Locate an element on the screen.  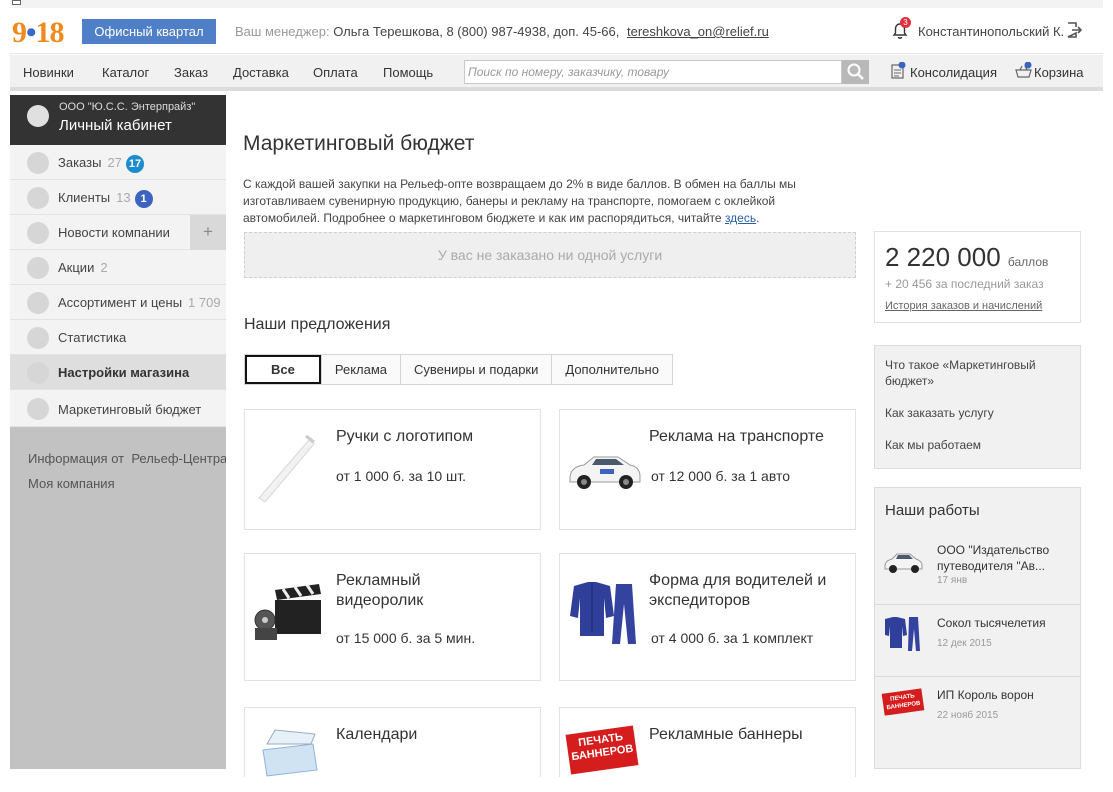
offer-title: Рекламные баннеры is located at coordinates (726, 734).